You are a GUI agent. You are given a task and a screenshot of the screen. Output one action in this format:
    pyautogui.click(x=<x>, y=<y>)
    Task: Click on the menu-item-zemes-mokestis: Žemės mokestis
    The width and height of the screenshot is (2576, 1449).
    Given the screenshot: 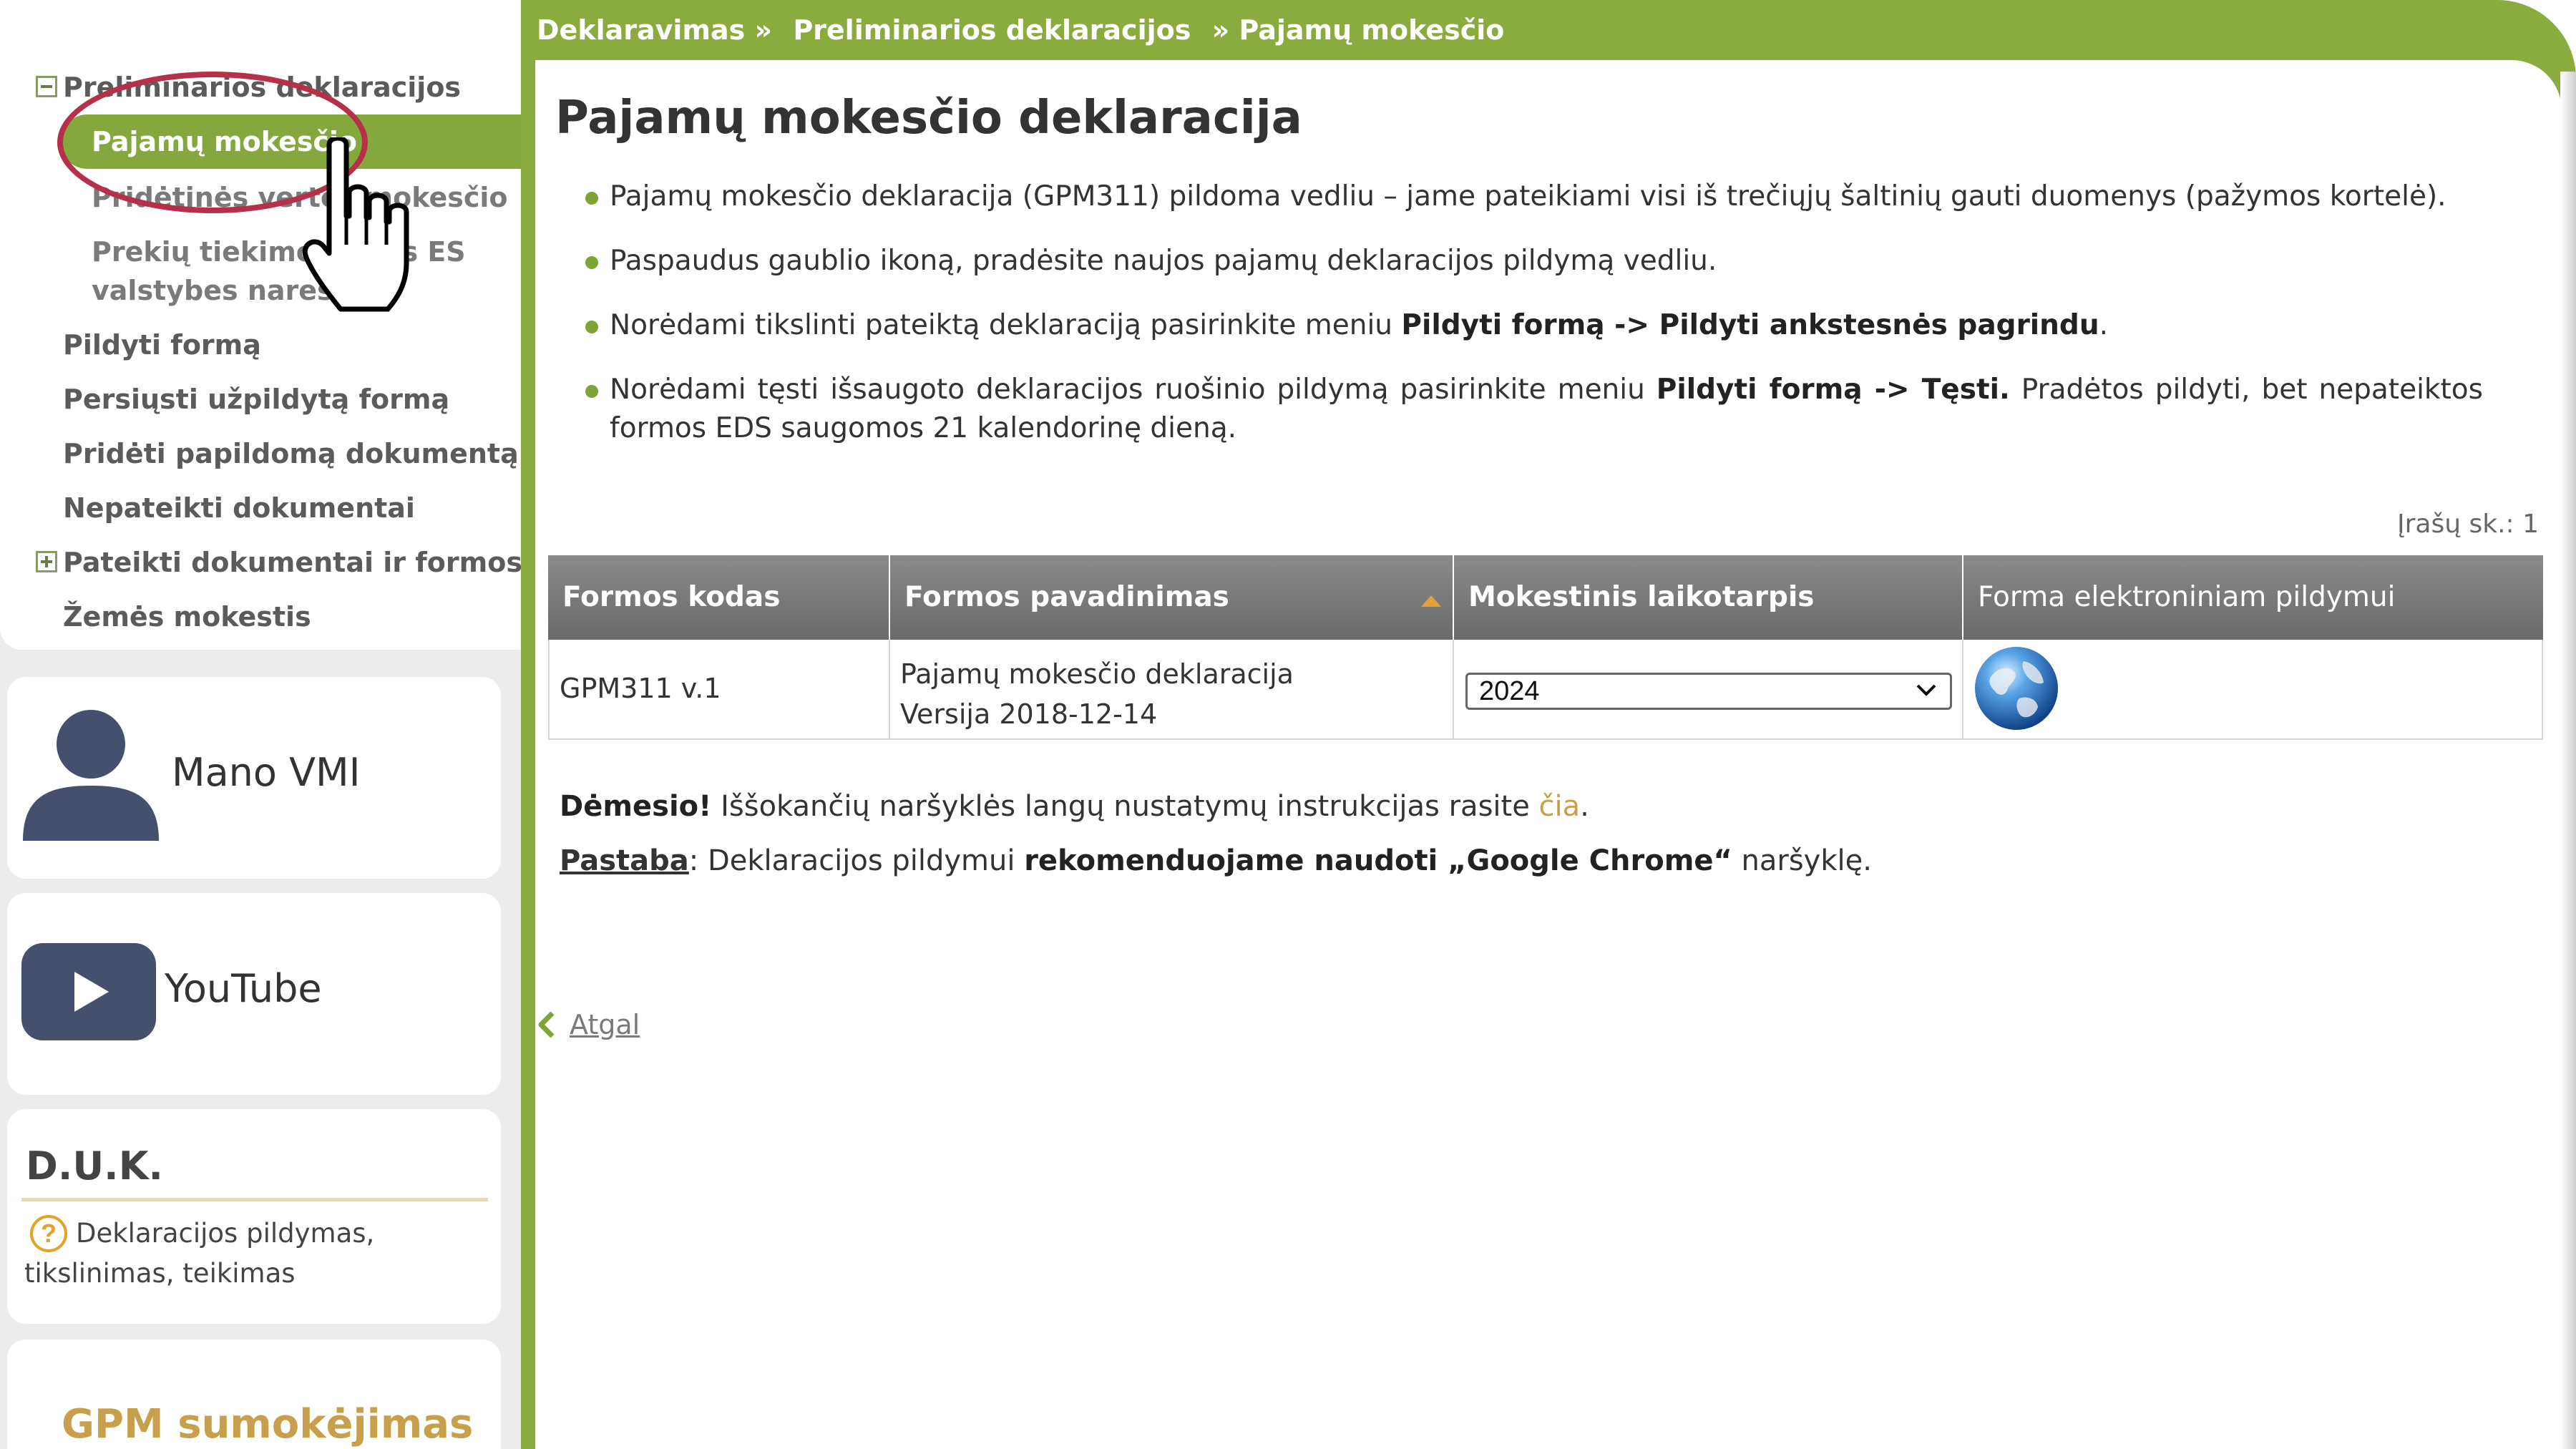 What is the action you would take?
    pyautogui.click(x=187, y=617)
    